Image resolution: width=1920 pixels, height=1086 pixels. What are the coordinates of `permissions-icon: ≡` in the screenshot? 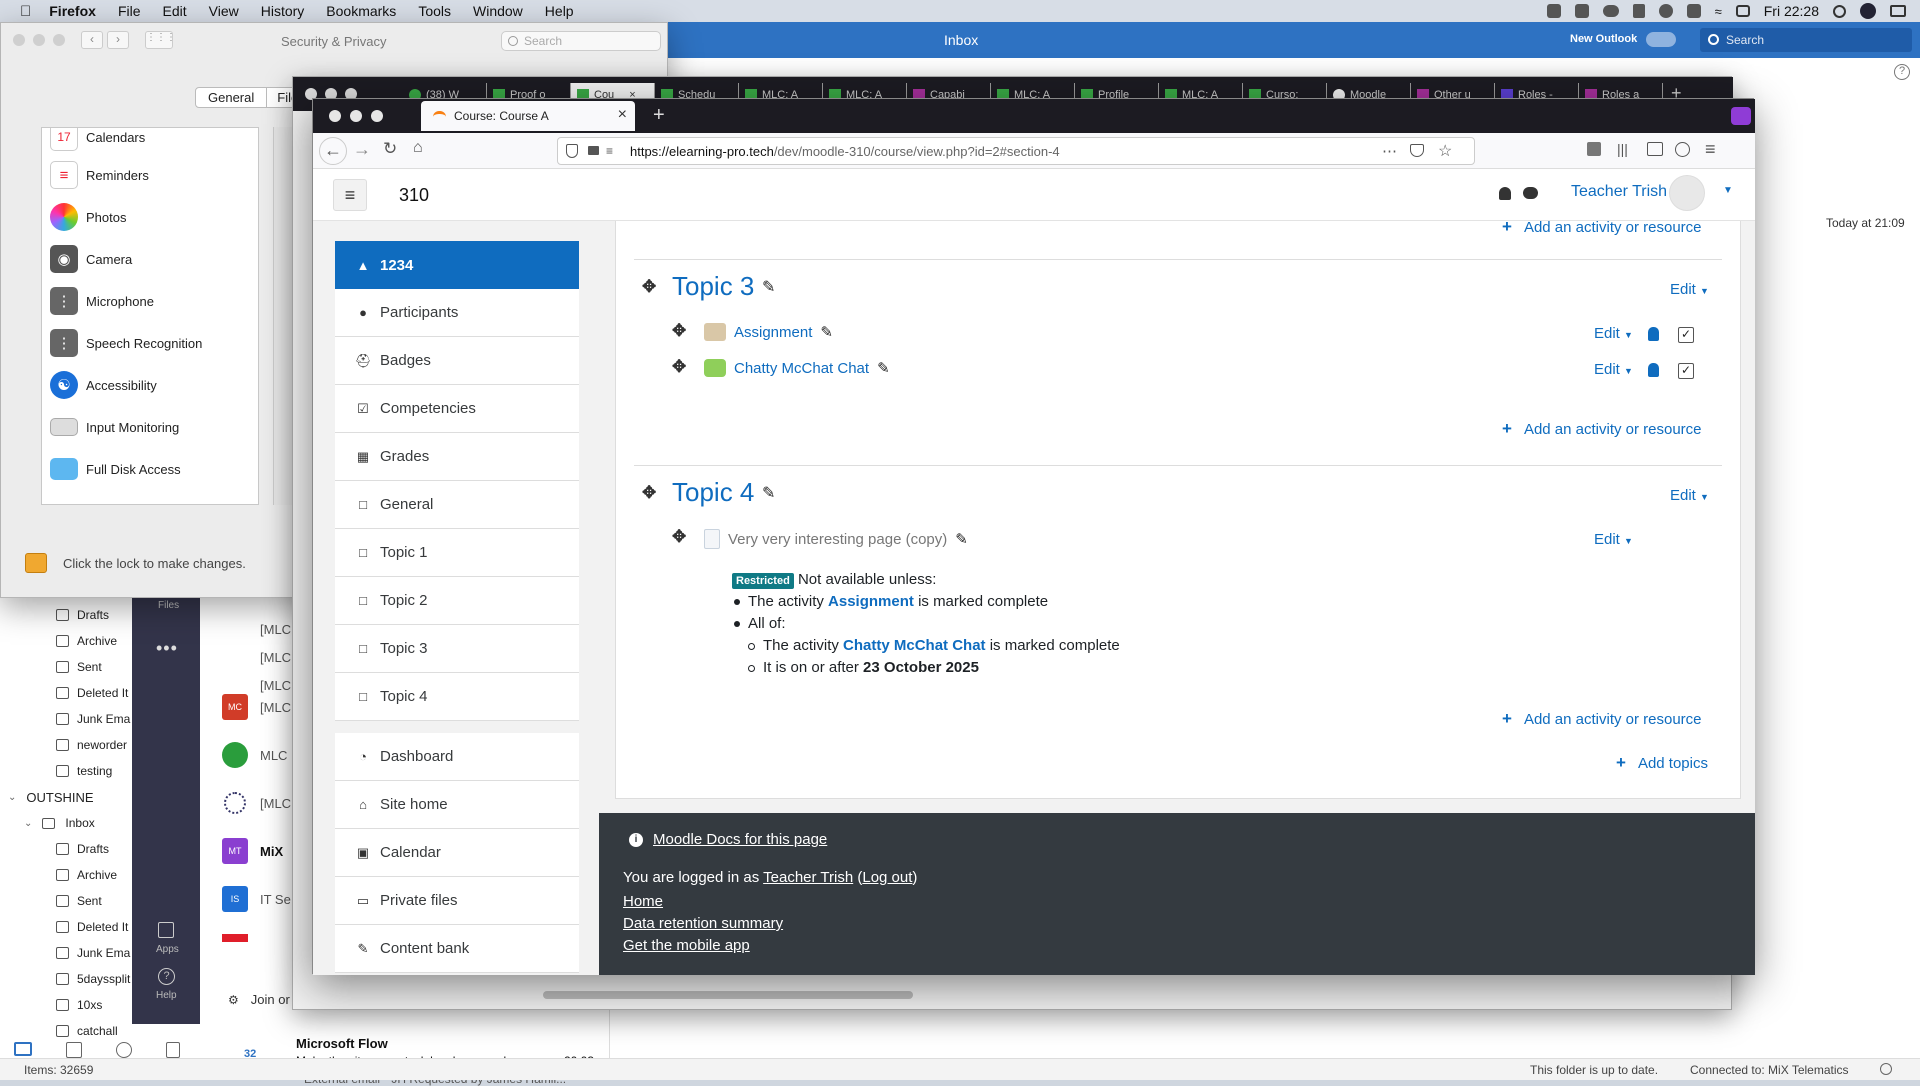 It's located at (609, 151).